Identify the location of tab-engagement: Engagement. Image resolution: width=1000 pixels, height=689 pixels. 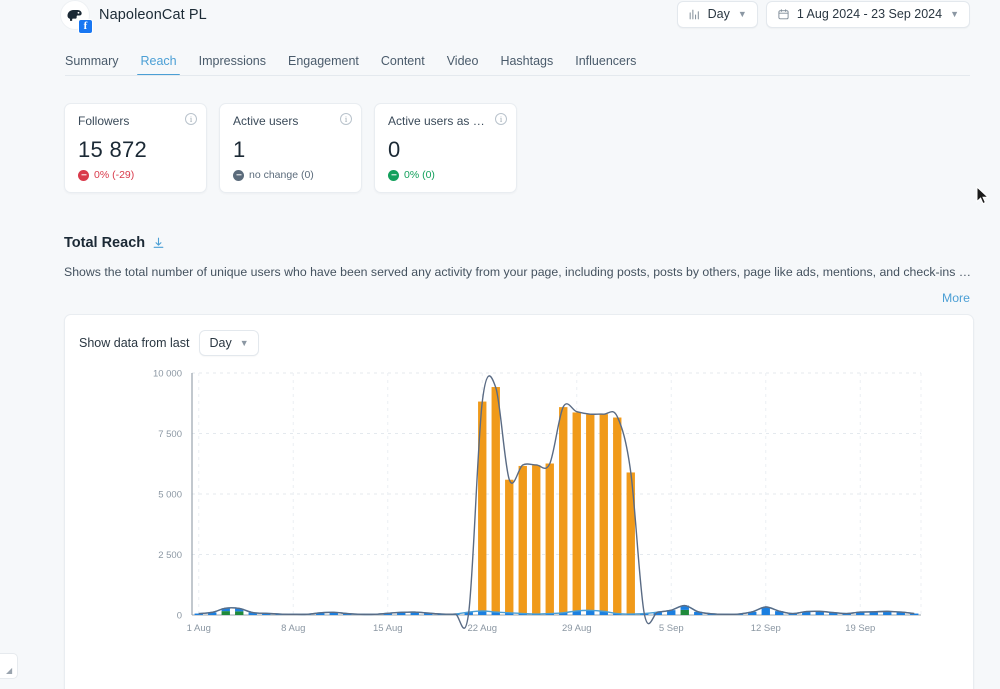
(323, 65).